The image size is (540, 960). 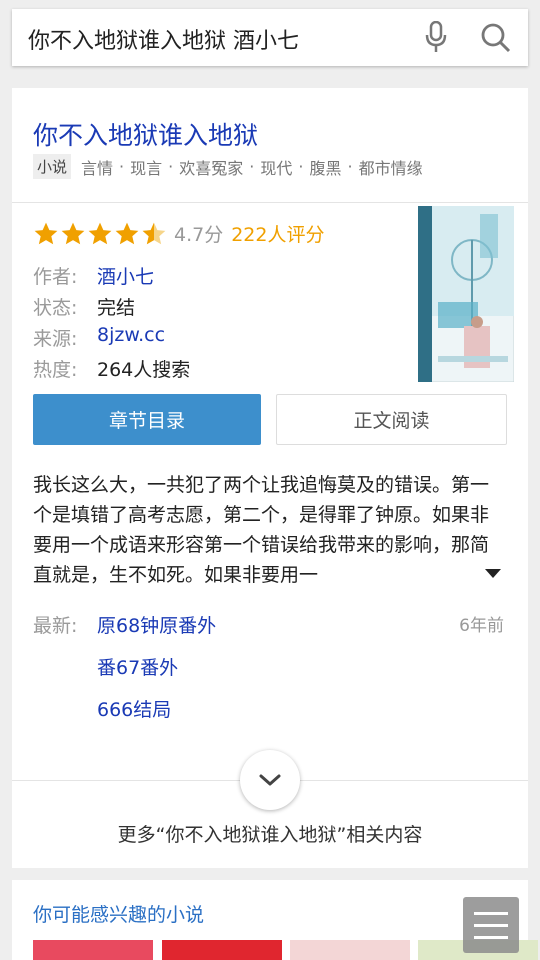 I want to click on latest-label: 最新:, so click(x=55, y=626).